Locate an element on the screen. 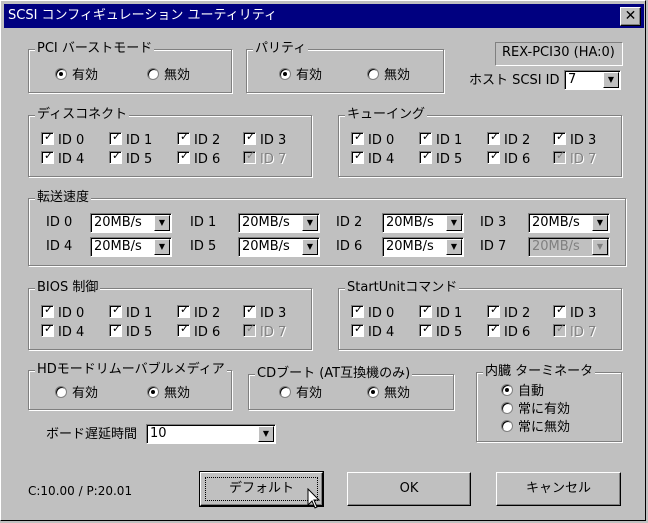 This screenshot has height=523, width=648. disconnect-checkbox-id5: ✓ ID 5 is located at coordinates (130, 158).